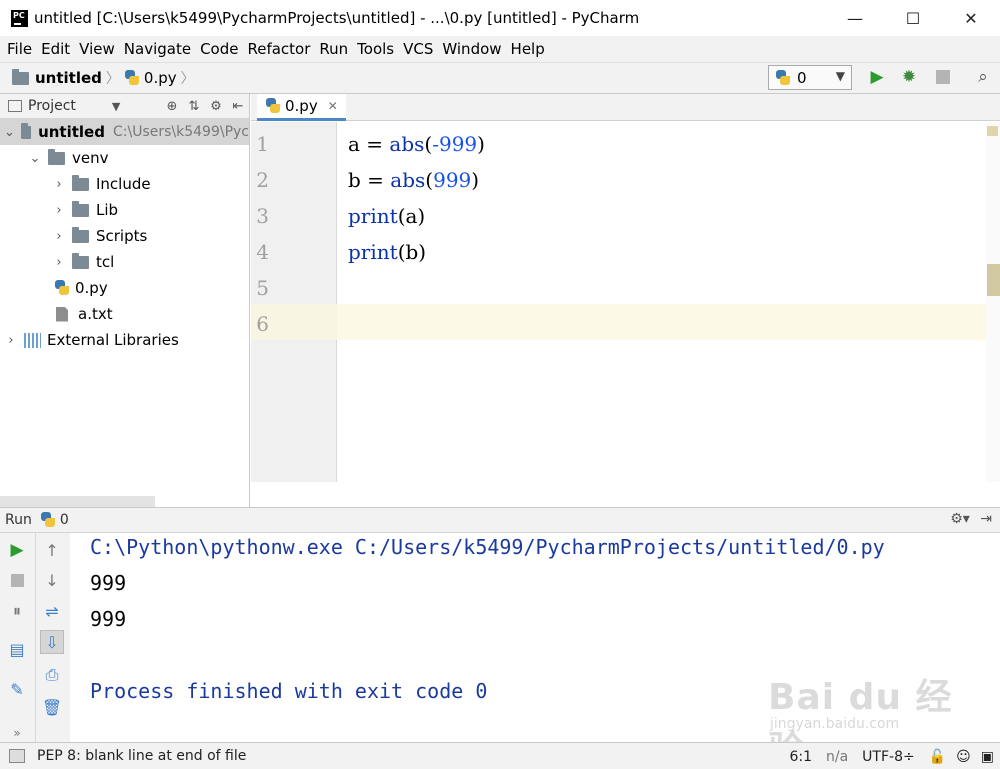 The width and height of the screenshot is (1000, 769). What do you see at coordinates (800, 757) in the screenshot?
I see `caret-position: 6:1` at bounding box center [800, 757].